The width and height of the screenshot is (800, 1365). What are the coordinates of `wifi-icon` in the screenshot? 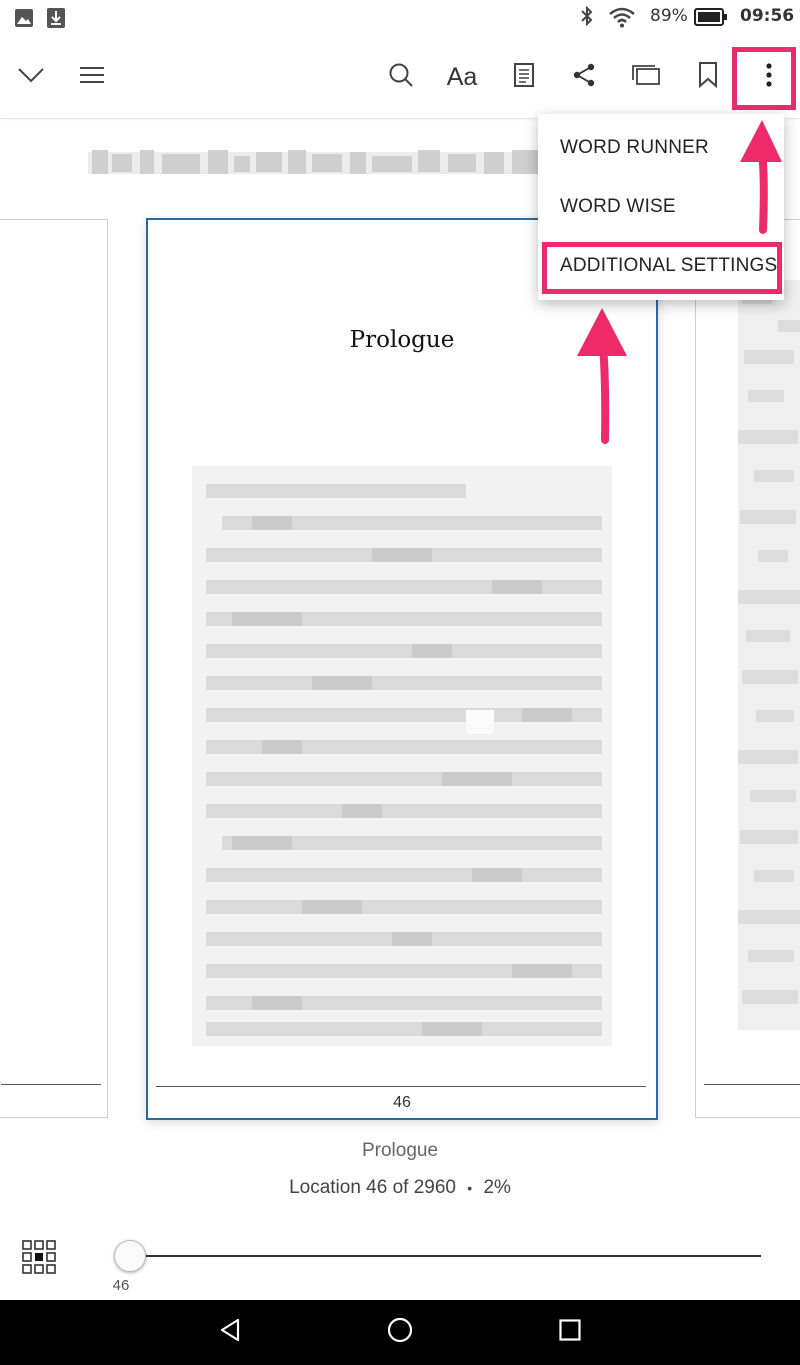 It's located at (622, 19).